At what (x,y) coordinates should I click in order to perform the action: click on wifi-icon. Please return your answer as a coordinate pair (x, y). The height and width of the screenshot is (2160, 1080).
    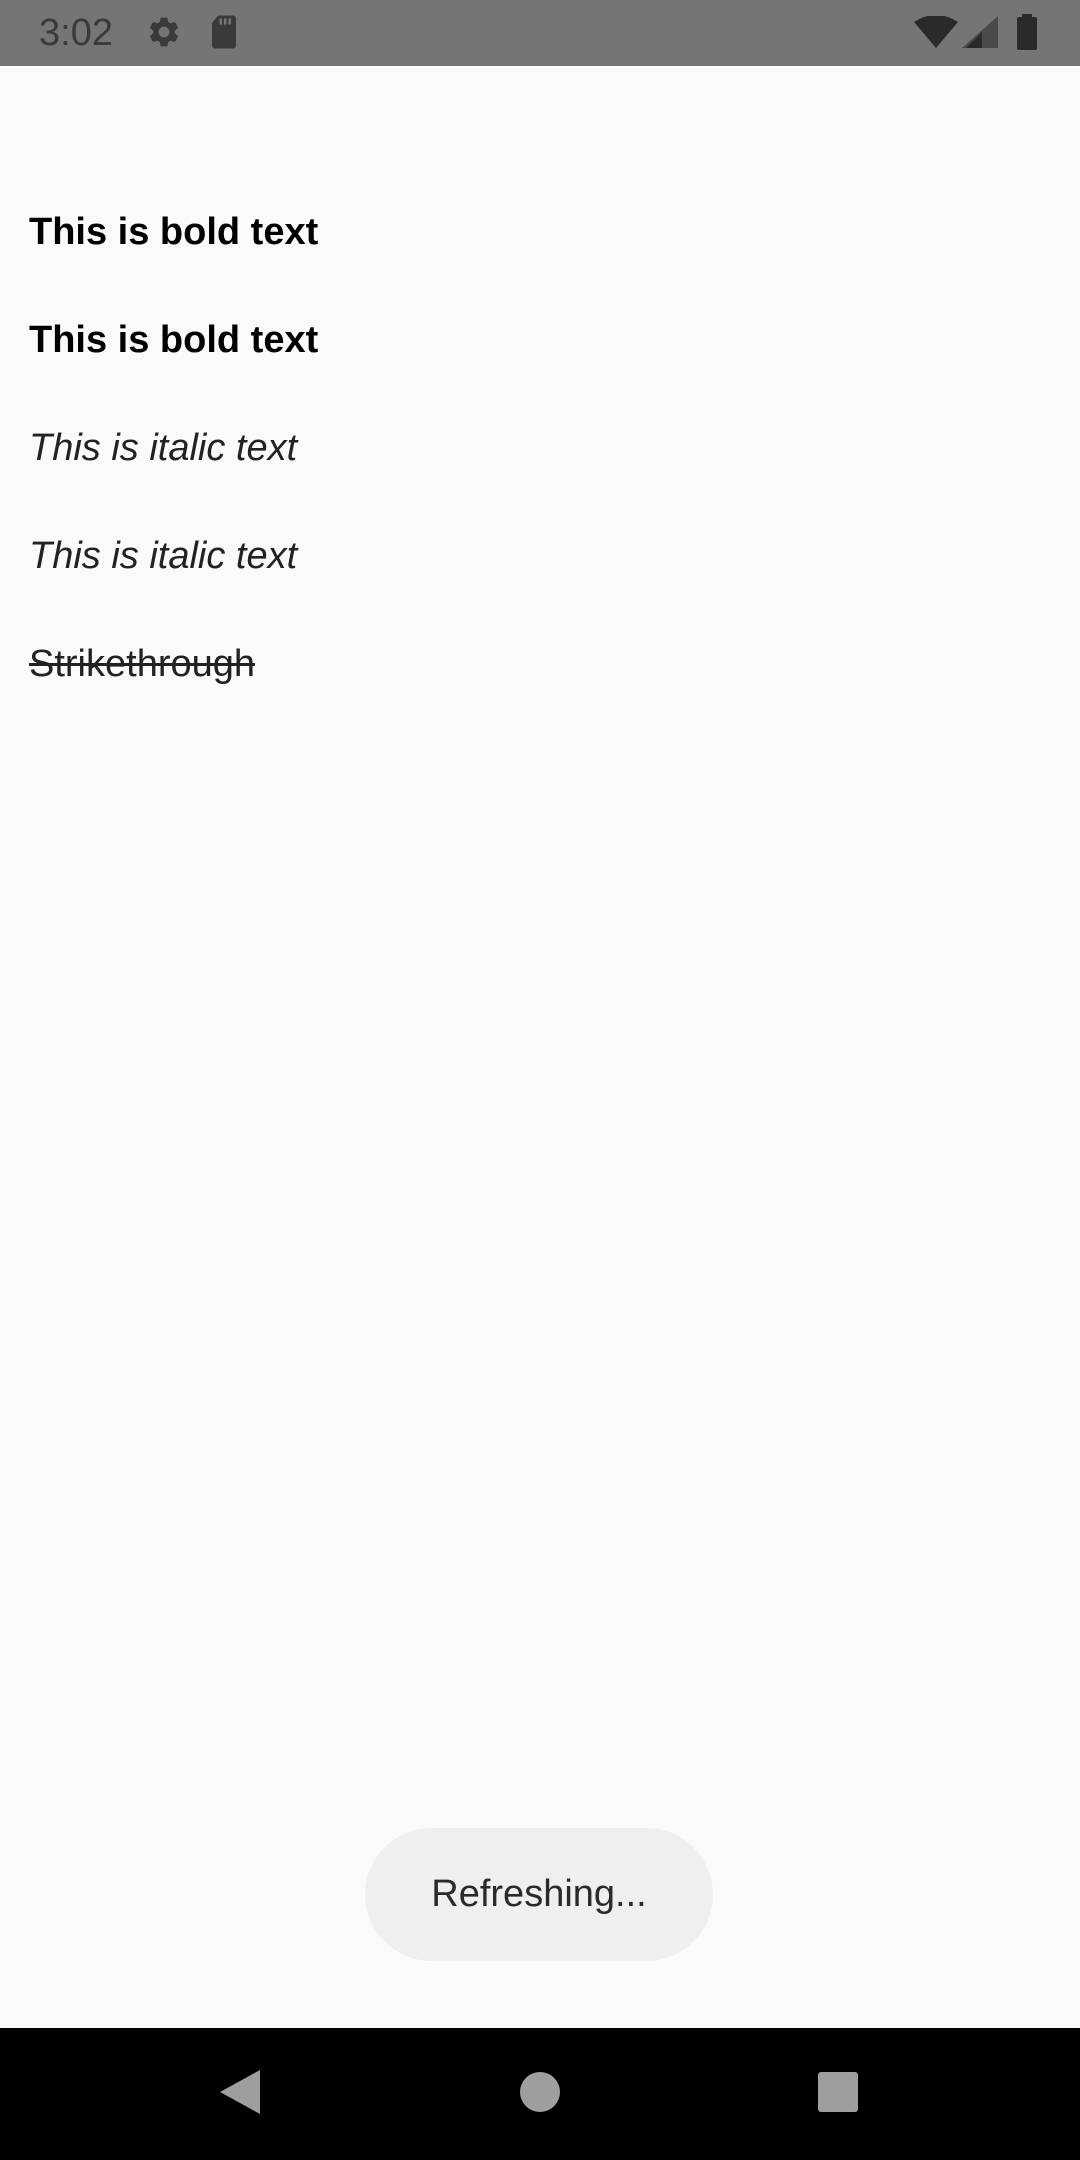
    Looking at the image, I should click on (936, 34).